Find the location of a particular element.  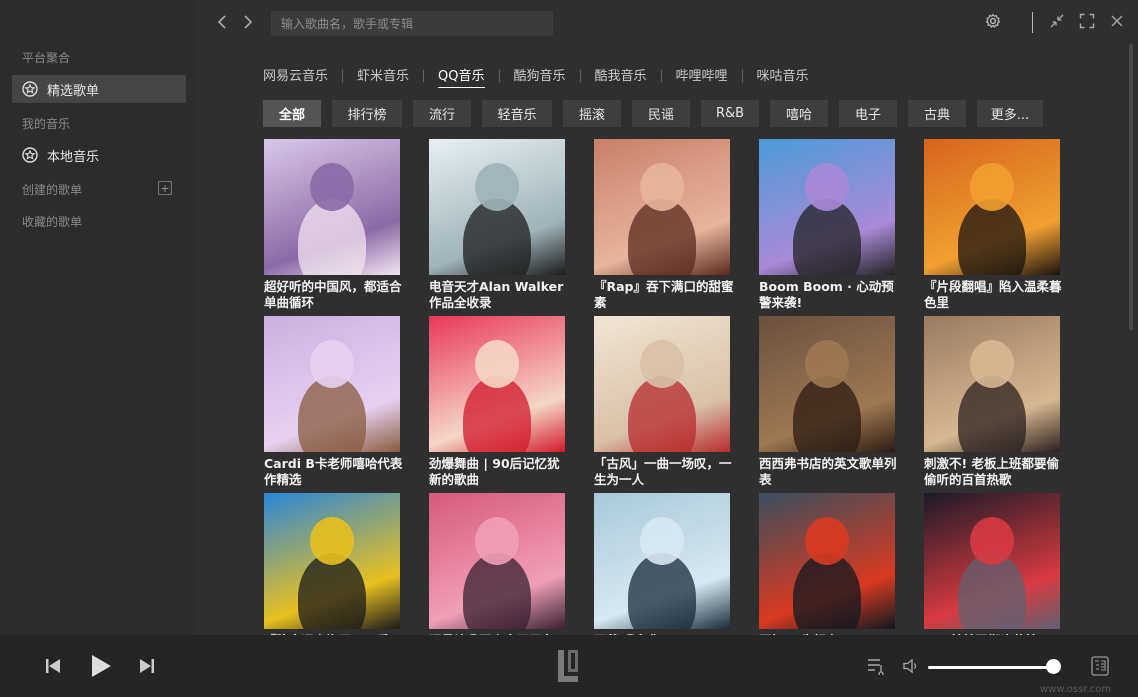

playlist-card: 西西弗书店的英文歌单列表 is located at coordinates (829, 402).